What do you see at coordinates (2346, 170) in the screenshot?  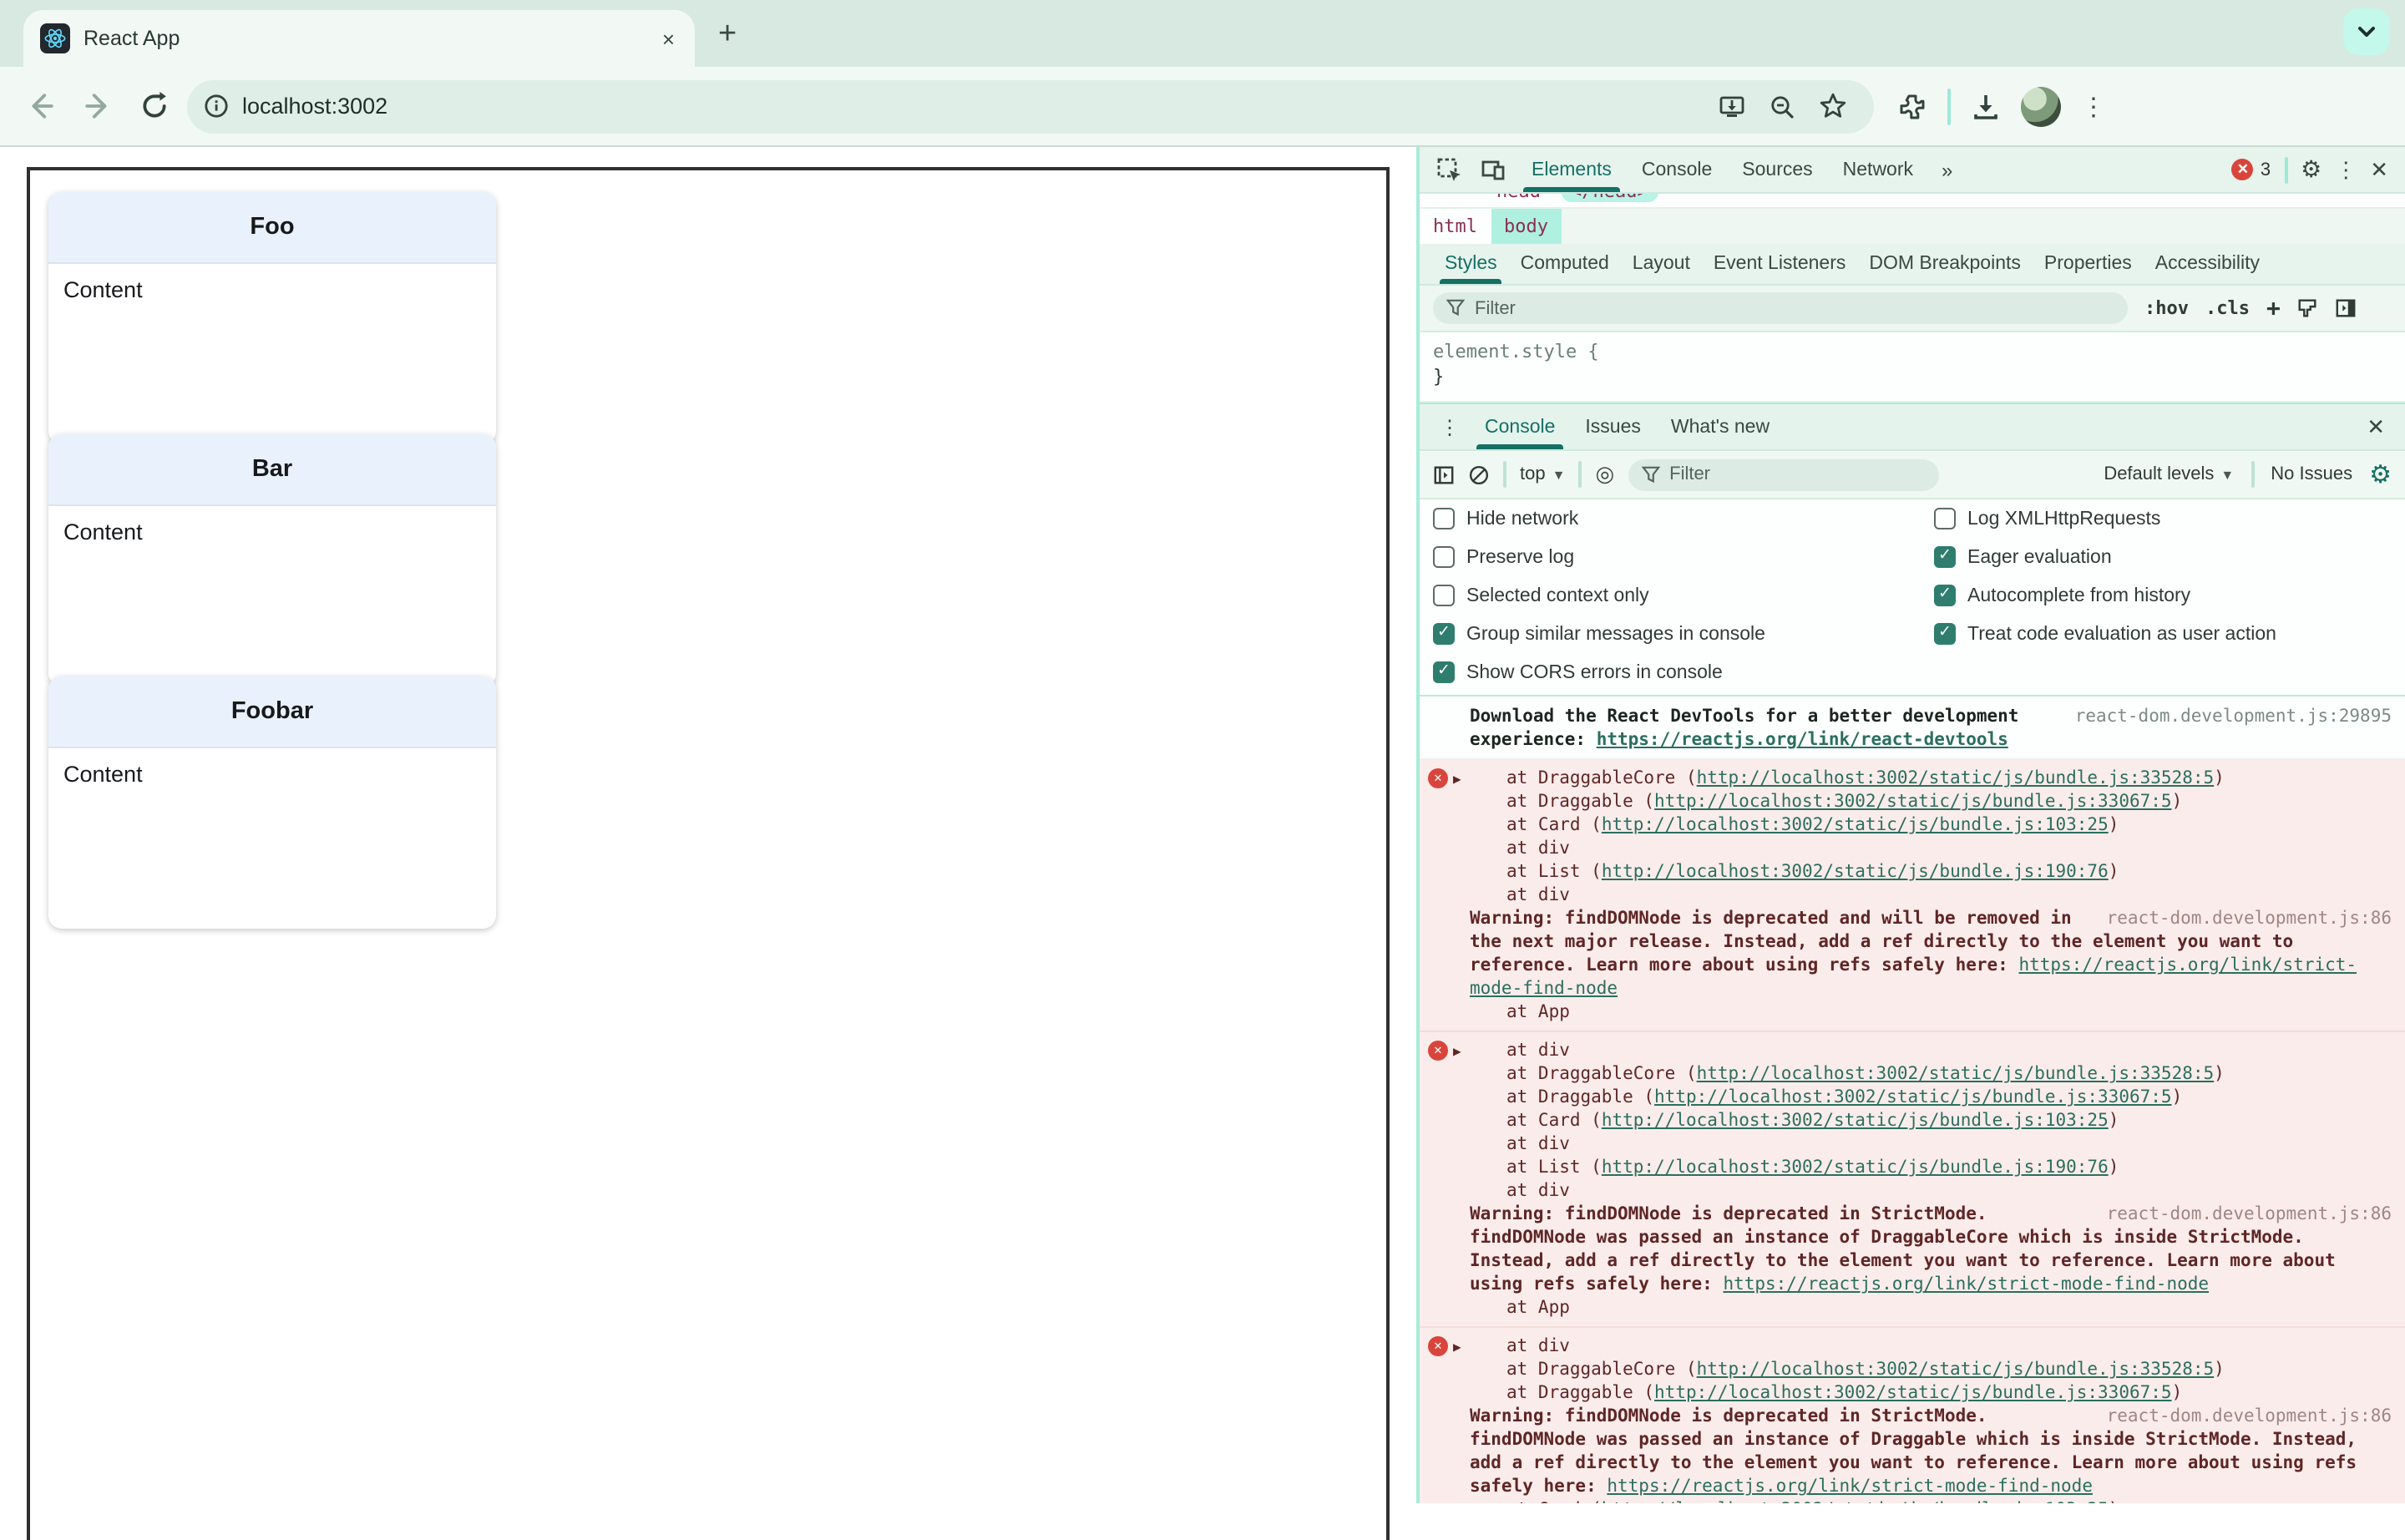 I see `devtools-menu-icon: ⋮` at bounding box center [2346, 170].